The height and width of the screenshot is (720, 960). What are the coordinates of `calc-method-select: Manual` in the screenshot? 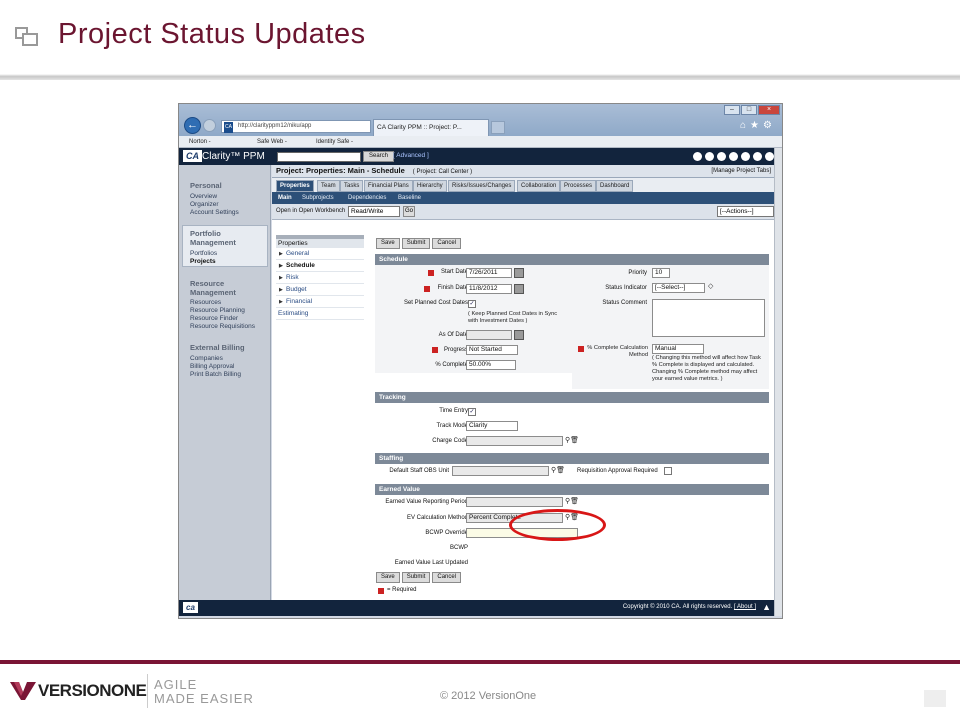 It's located at (678, 349).